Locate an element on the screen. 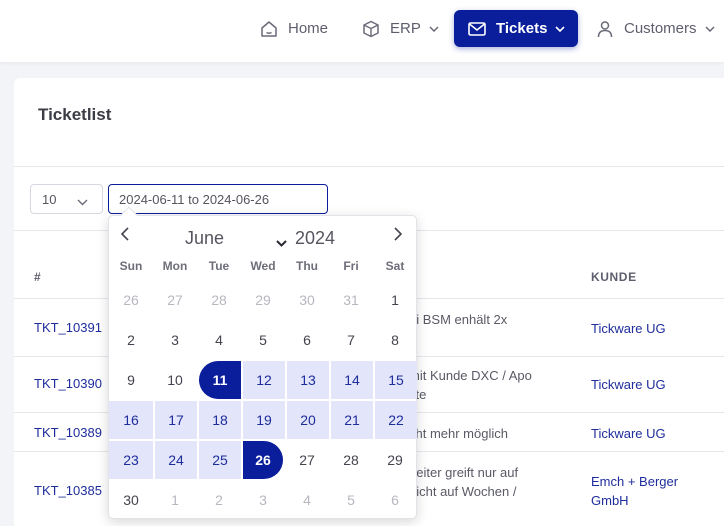  ticket-description: mit Kunde DXC / Apo kte is located at coordinates (470, 385).